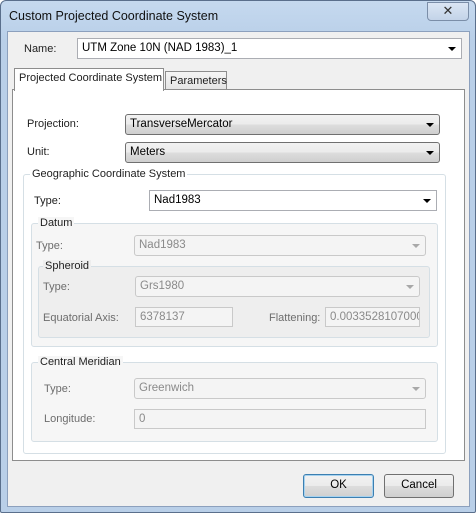 This screenshot has height=513, width=476. I want to click on ok-button: OK, so click(338, 486).